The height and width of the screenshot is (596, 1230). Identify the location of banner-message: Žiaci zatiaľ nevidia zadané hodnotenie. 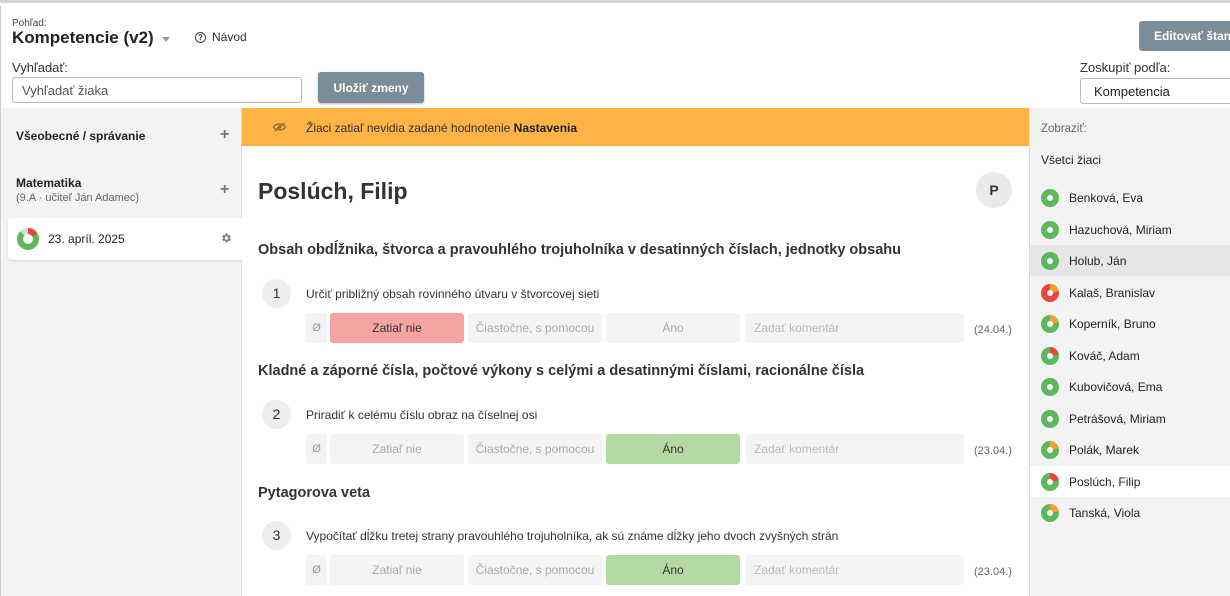
(408, 128).